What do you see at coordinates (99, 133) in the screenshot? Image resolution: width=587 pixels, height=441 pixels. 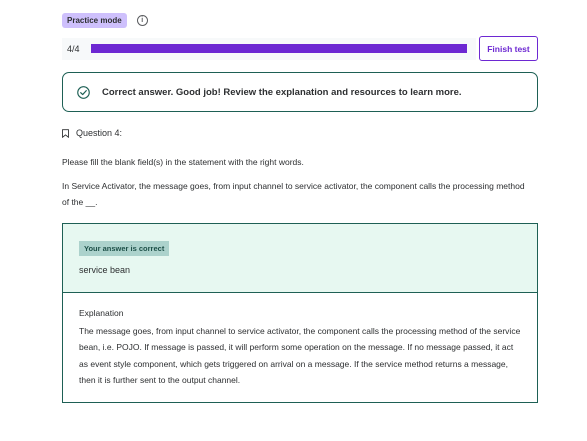 I see `question-label: Question 4:` at bounding box center [99, 133].